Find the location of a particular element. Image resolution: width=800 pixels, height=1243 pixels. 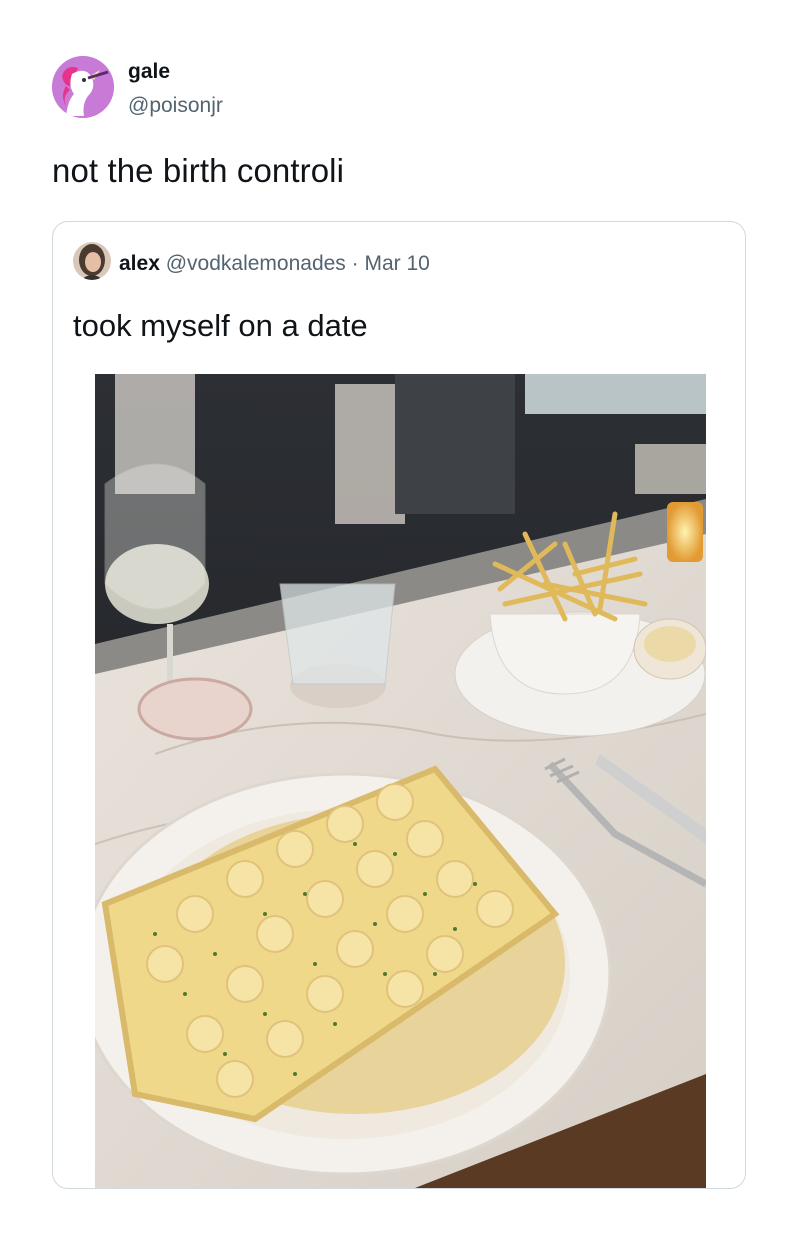

quoted-tweet-meta: alex @vodkalemonades · Mar 10 is located at coordinates (274, 264).